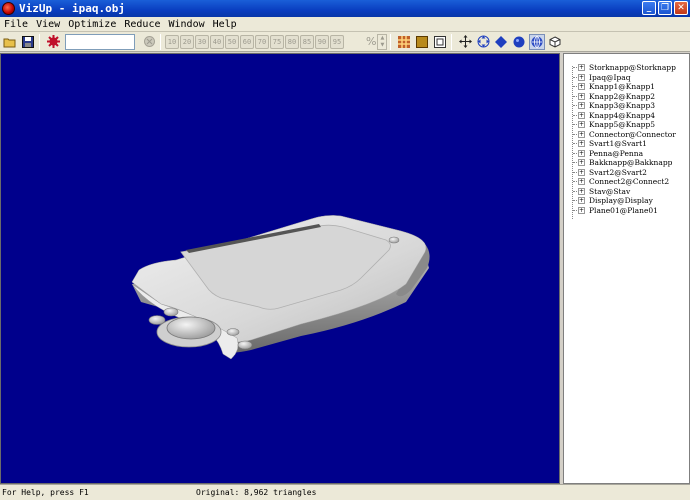 Image resolution: width=690 pixels, height=500 pixels. Describe the element at coordinates (626, 97) in the screenshot. I see `tree-item: + Knapp2@Knapp2` at that location.